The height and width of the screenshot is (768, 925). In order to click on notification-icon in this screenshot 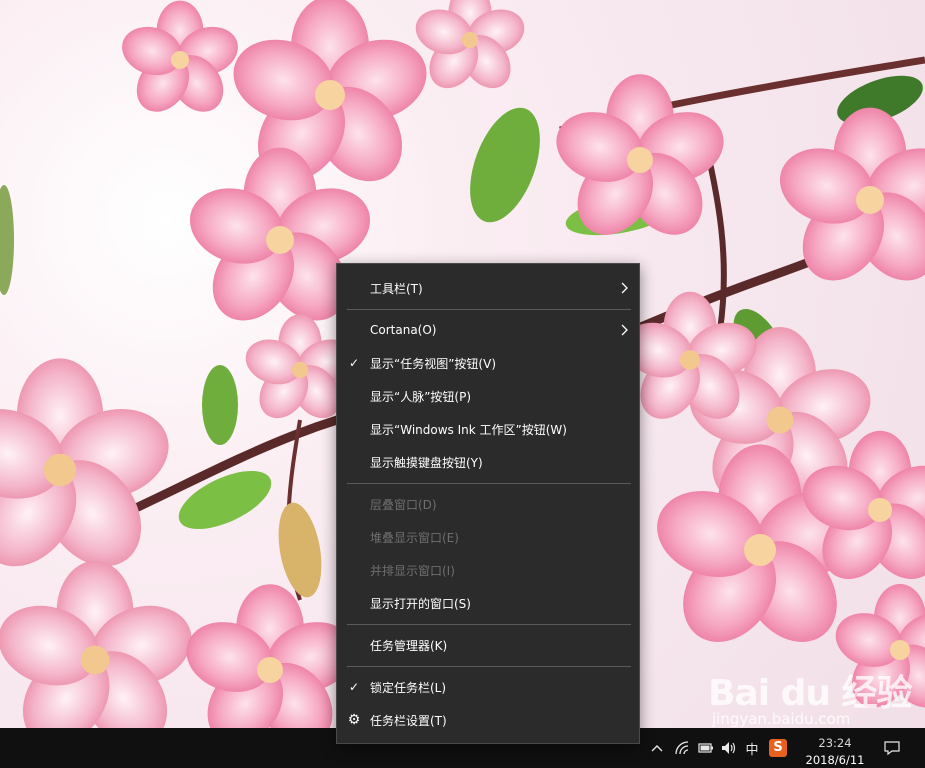, I will do `click(892, 748)`.